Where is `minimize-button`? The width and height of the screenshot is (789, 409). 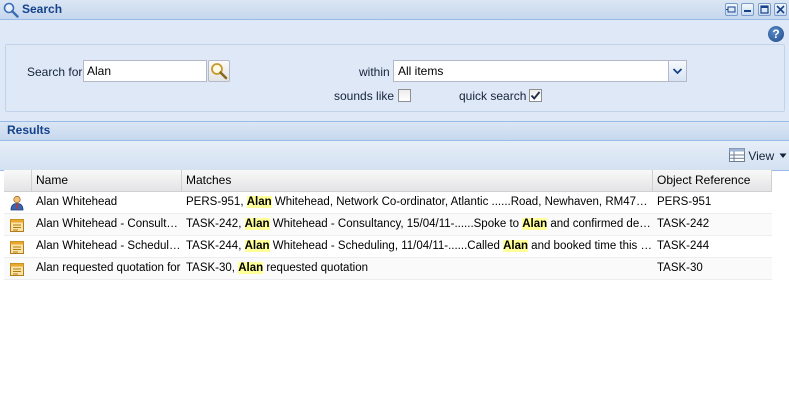 minimize-button is located at coordinates (747, 9).